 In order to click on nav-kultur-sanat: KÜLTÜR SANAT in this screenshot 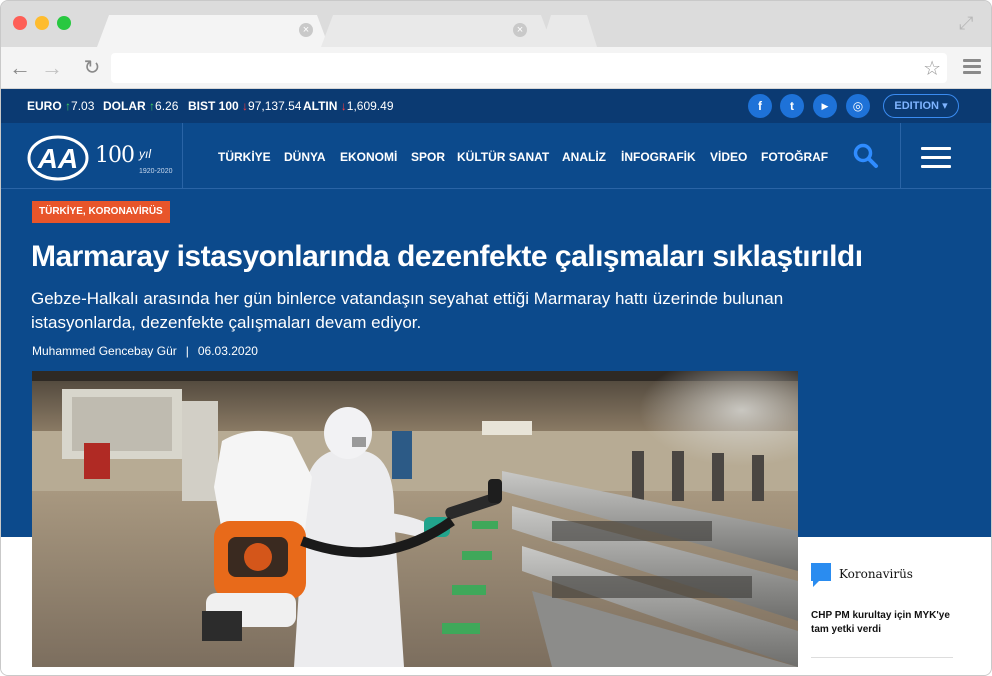, I will do `click(503, 157)`.